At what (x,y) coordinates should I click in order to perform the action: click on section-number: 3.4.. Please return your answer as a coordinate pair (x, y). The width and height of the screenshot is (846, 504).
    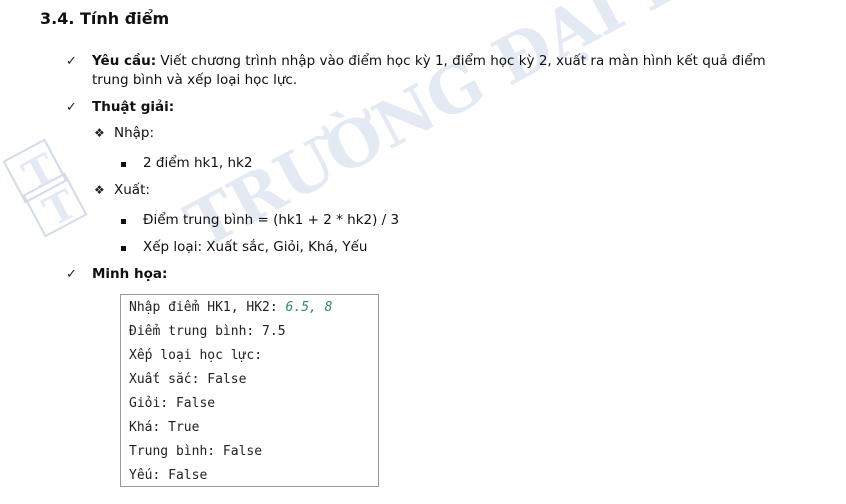
    Looking at the image, I should click on (57, 18).